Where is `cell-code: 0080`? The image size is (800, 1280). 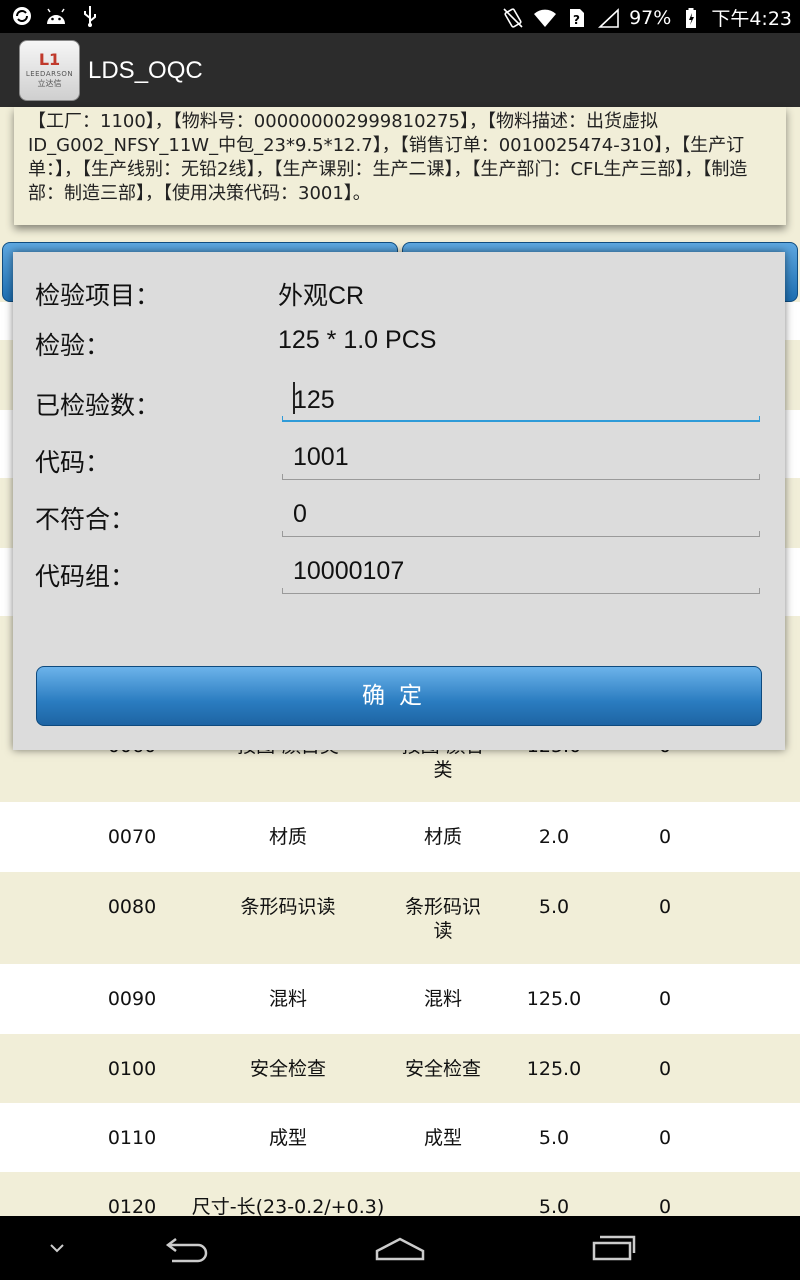
cell-code: 0080 is located at coordinates (132, 907).